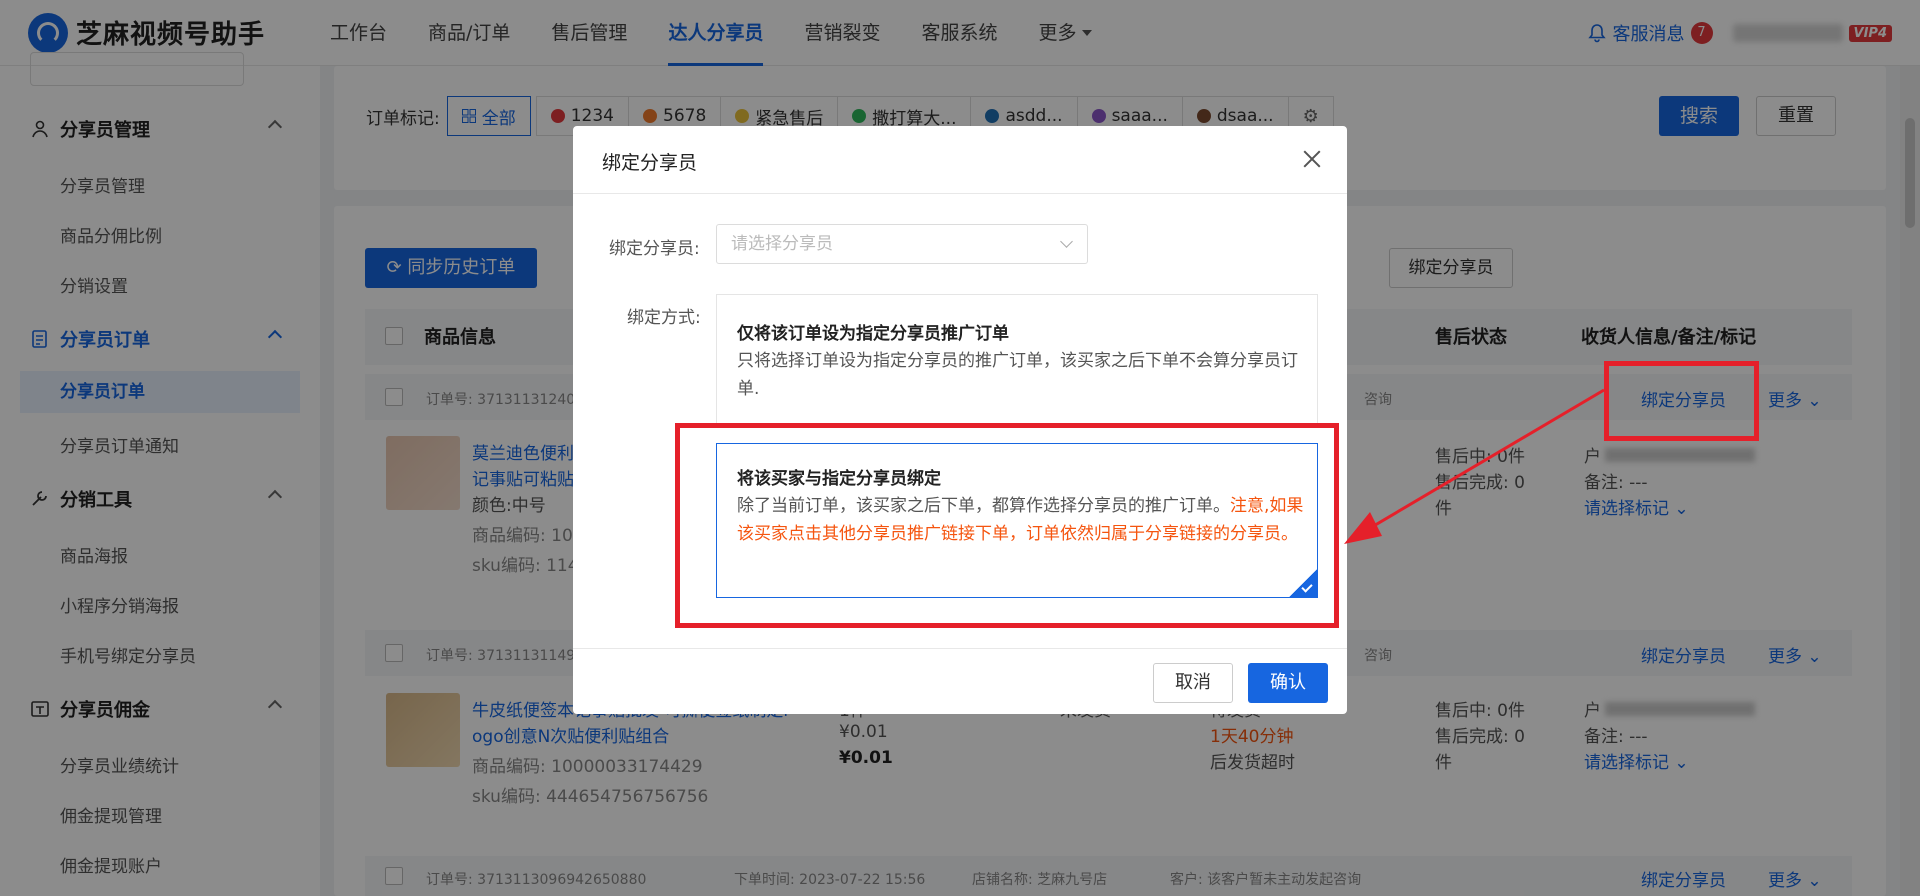 This screenshot has width=1920, height=896. What do you see at coordinates (1312, 159) in the screenshot?
I see `close-icon` at bounding box center [1312, 159].